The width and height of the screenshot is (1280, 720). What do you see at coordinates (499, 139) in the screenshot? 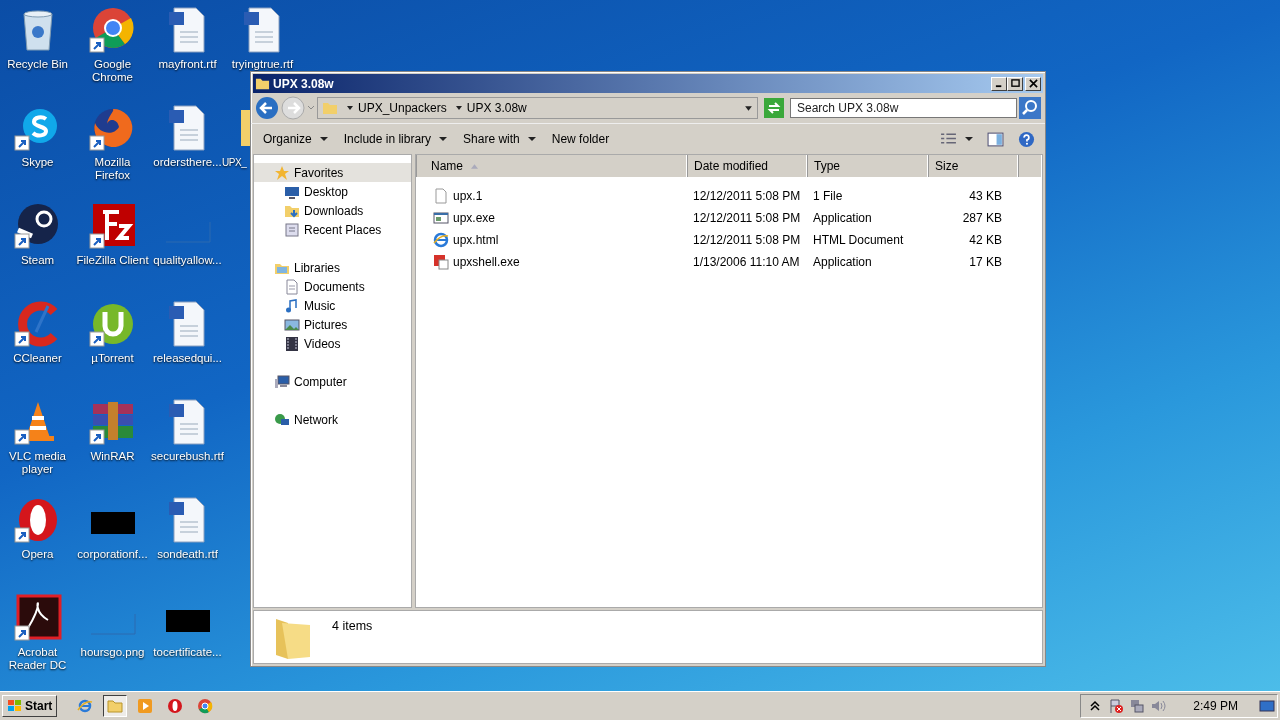
I see `toolbar-button: Share with` at bounding box center [499, 139].